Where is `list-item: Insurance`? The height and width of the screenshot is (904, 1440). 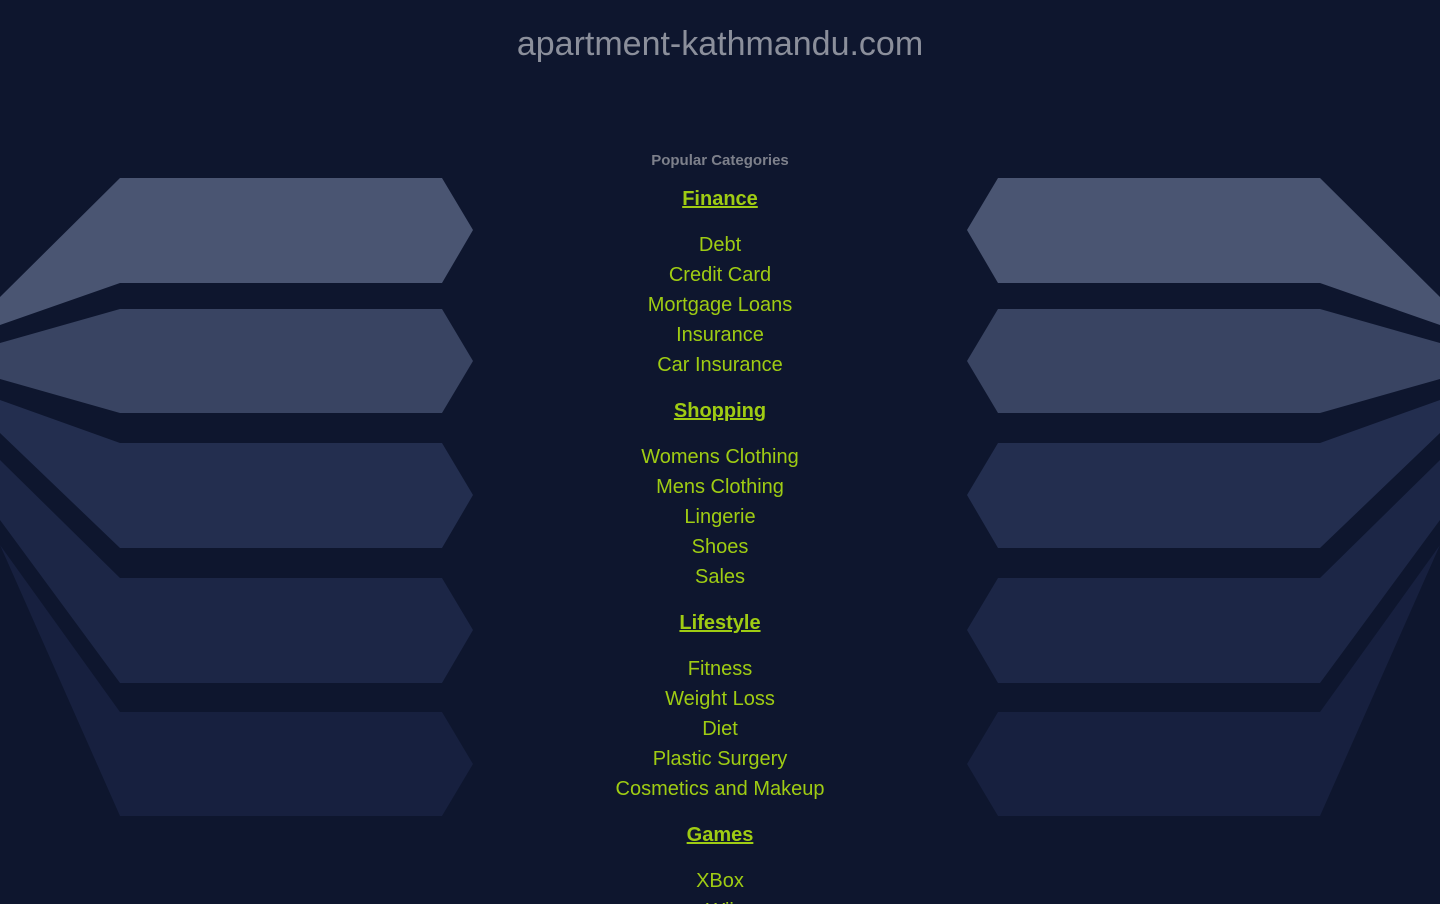
list-item: Insurance is located at coordinates (720, 335).